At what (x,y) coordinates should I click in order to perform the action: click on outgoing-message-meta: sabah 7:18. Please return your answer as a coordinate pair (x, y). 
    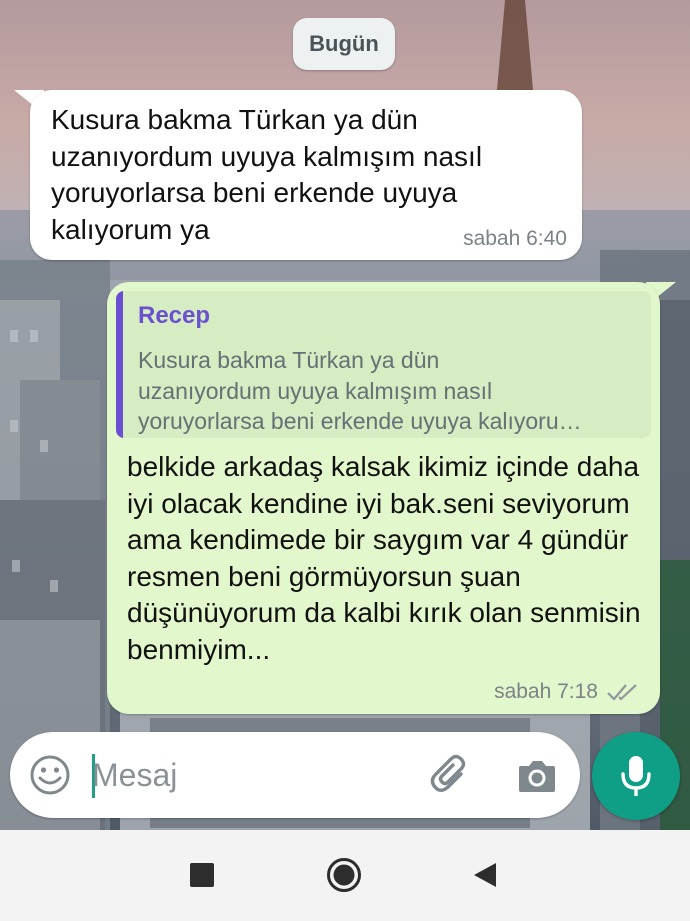
    Looking at the image, I should click on (567, 692).